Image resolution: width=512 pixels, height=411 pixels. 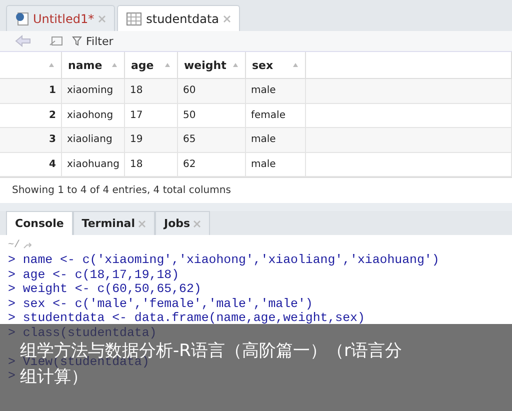 I want to click on console-tab: Terminal, so click(x=113, y=223).